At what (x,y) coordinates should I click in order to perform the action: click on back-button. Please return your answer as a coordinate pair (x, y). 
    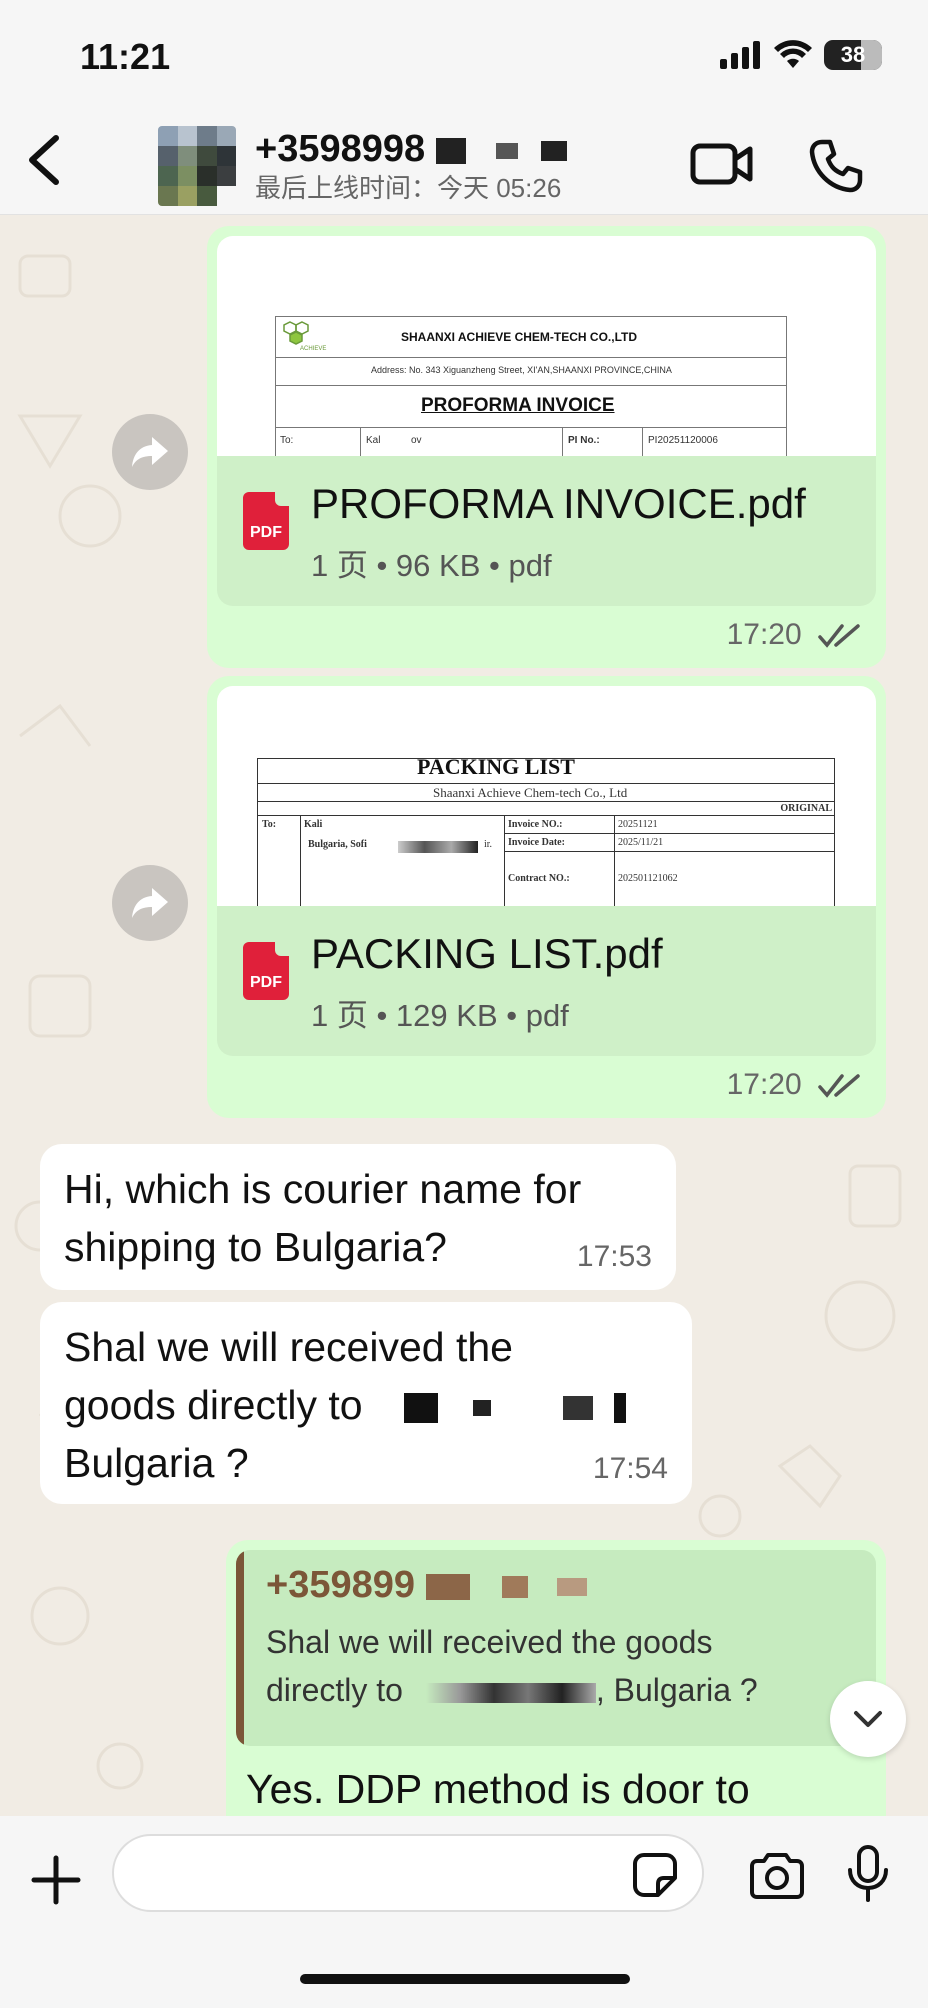
    Looking at the image, I should click on (43, 160).